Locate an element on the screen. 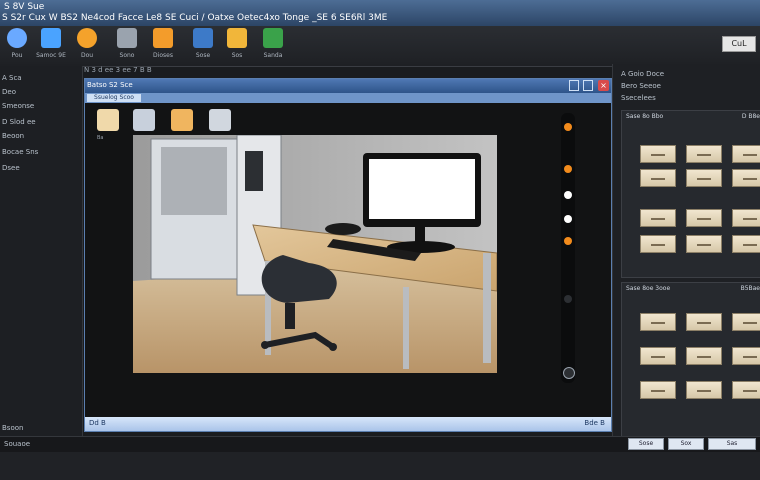 The image size is (760, 480). toolbar-button-5: Dioses is located at coordinates (163, 46).